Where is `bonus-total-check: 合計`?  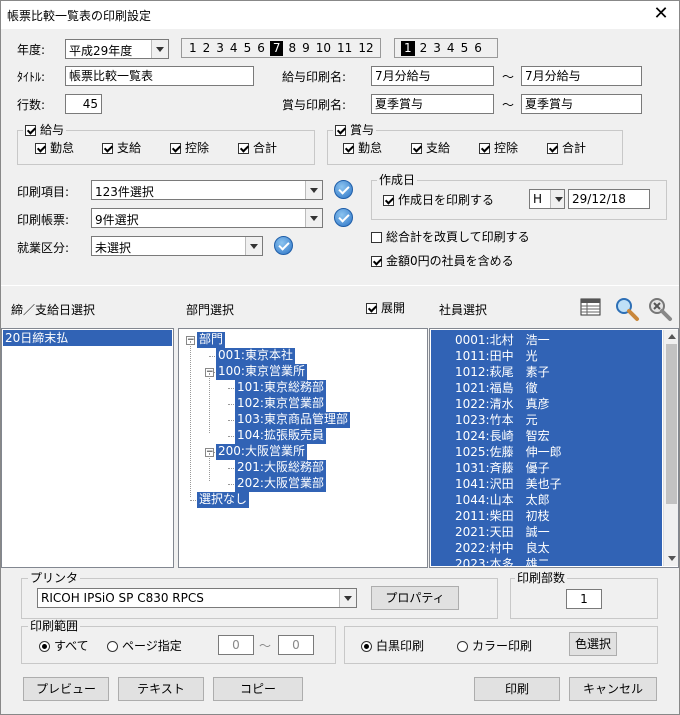 bonus-total-check: 合計 is located at coordinates (566, 148).